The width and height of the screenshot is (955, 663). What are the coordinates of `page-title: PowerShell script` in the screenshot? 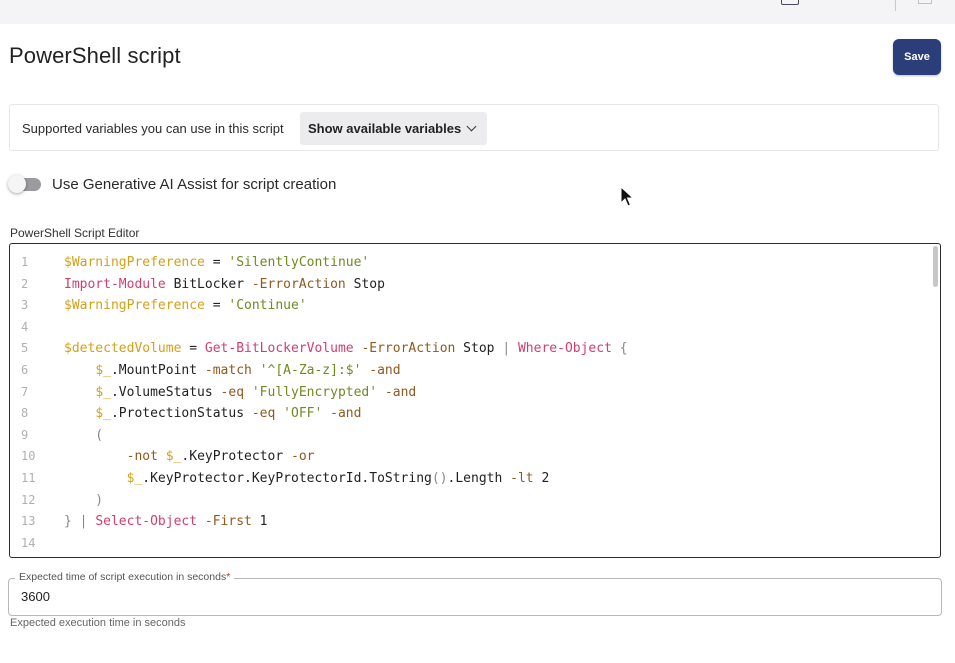 It's located at (95, 55).